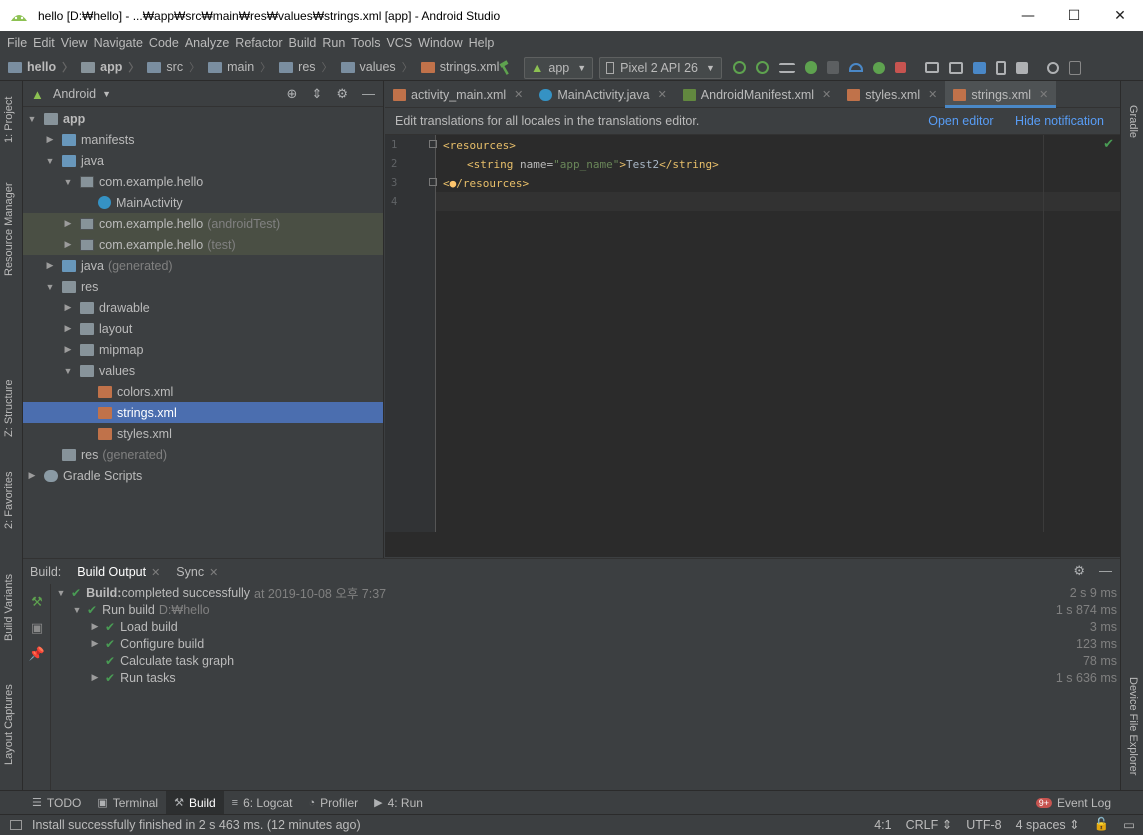 Image resolution: width=1143 pixels, height=835 pixels. What do you see at coordinates (586, 660) in the screenshot?
I see `build-row: ✔ Calculate task graph 78 ms` at bounding box center [586, 660].